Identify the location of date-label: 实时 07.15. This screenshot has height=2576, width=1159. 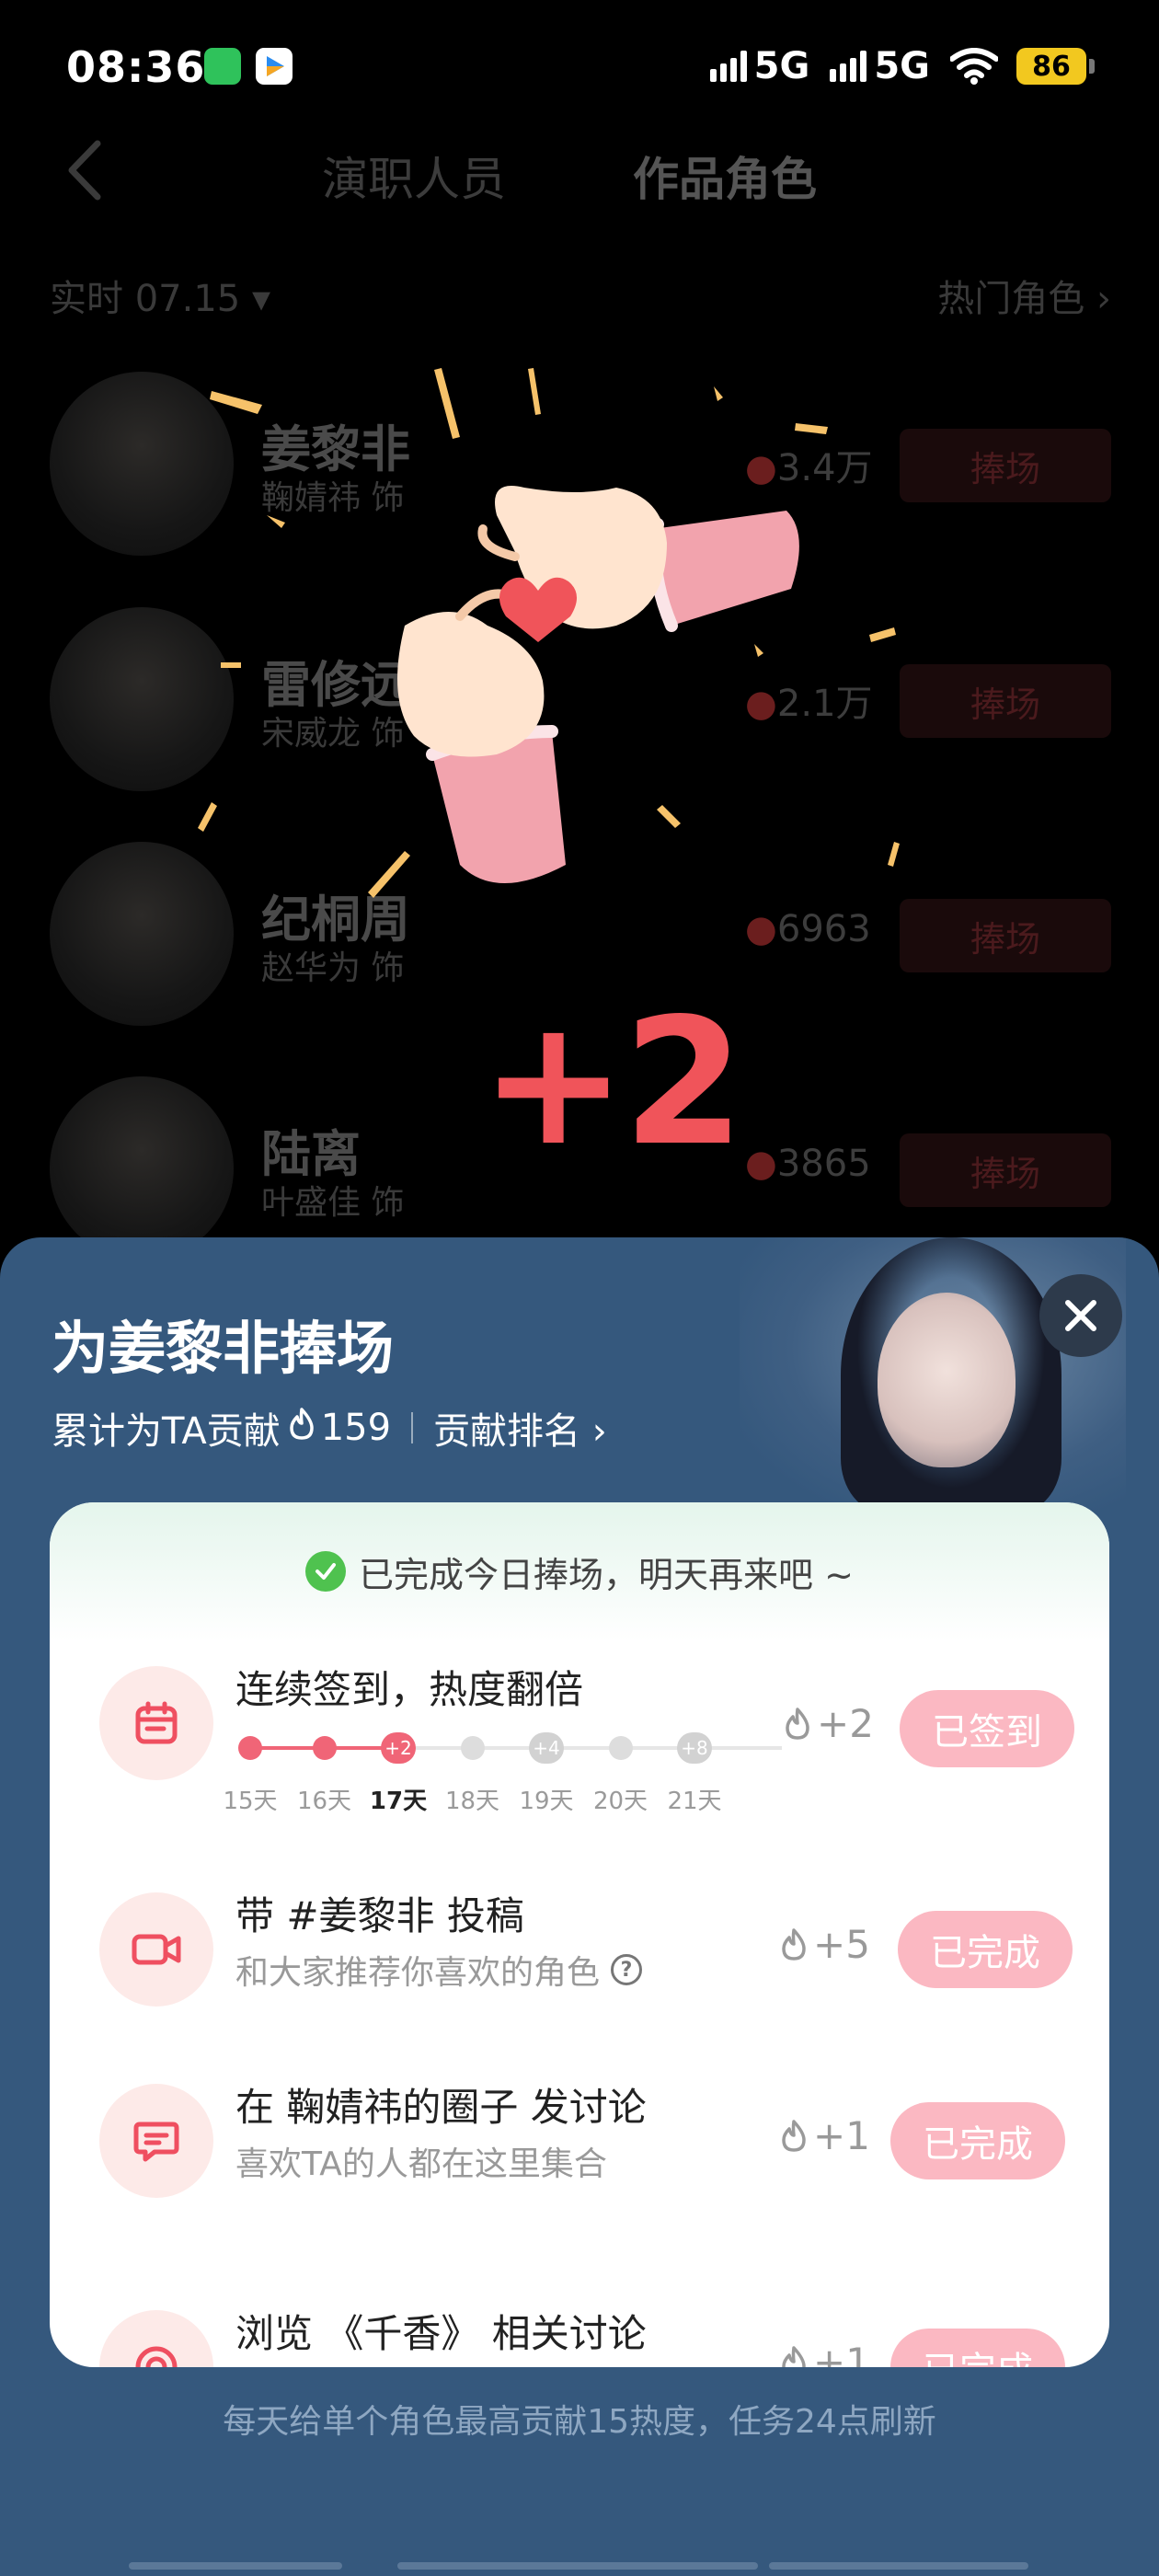
(145, 299).